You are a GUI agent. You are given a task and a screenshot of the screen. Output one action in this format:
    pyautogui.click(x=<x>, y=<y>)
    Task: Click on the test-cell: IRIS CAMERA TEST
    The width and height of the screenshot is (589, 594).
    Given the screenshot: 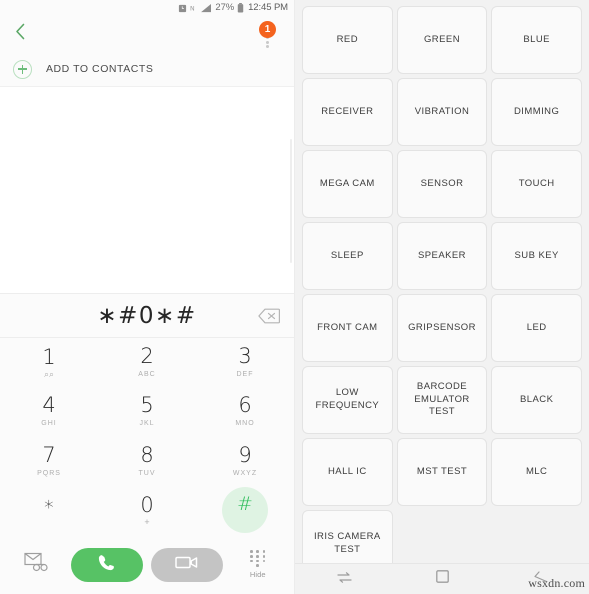 What is the action you would take?
    pyautogui.click(x=347, y=536)
    